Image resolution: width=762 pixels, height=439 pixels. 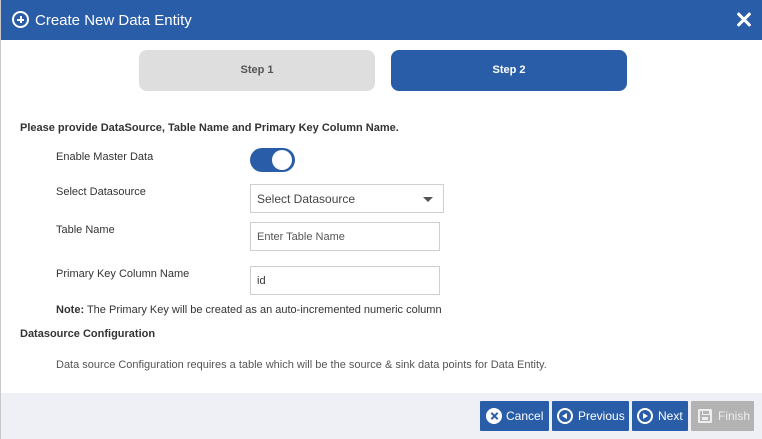 I want to click on cancel-button-label: Cancel, so click(x=525, y=416).